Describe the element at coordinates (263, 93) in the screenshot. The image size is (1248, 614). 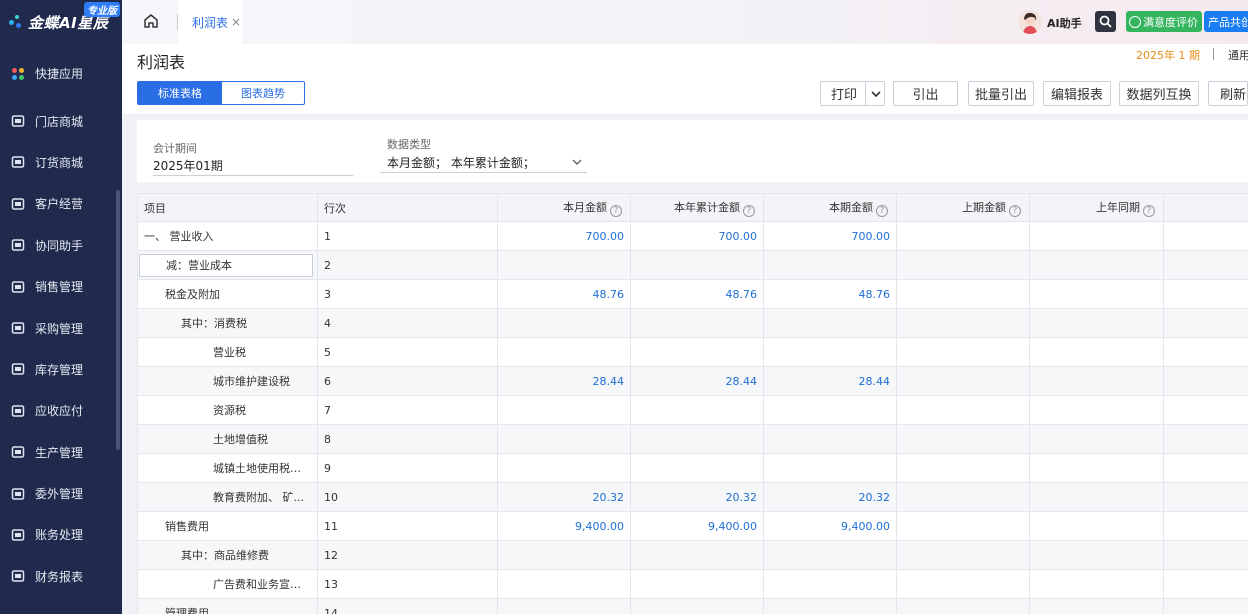
I see `view-chart-trend-button: 图表趋势` at that location.